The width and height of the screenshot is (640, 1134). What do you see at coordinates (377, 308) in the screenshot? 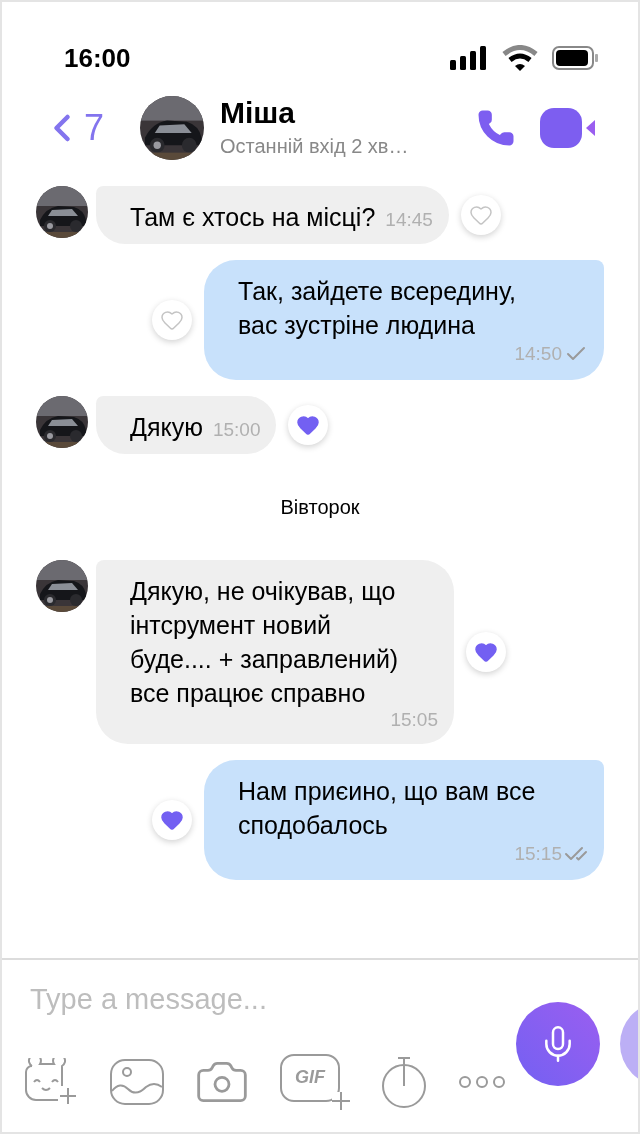
I see `message-text: Так, зайдете всередину, вас зустріне людина` at bounding box center [377, 308].